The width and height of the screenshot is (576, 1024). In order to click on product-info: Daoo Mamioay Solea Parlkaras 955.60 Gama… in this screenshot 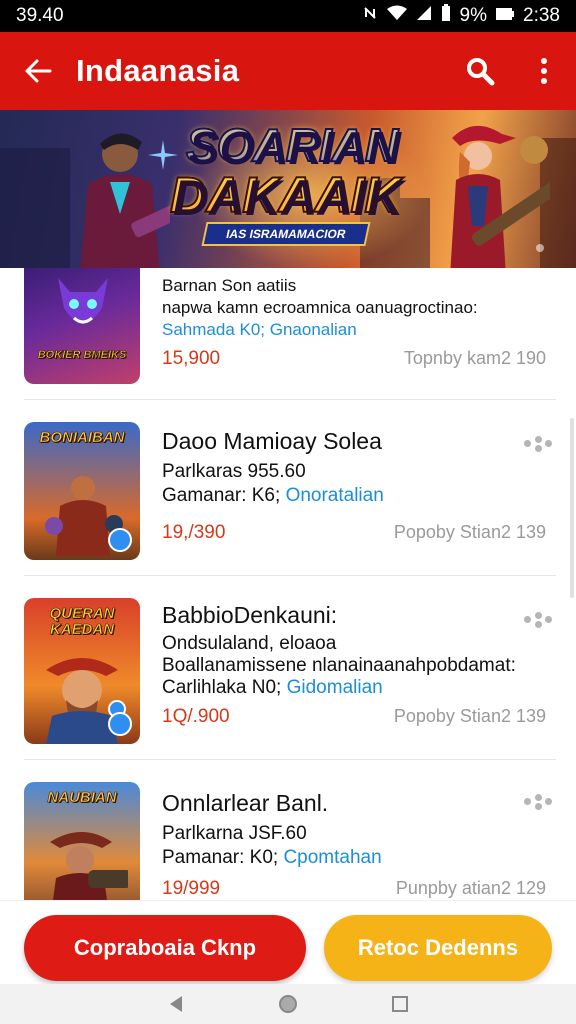, I will do `click(352, 467)`.